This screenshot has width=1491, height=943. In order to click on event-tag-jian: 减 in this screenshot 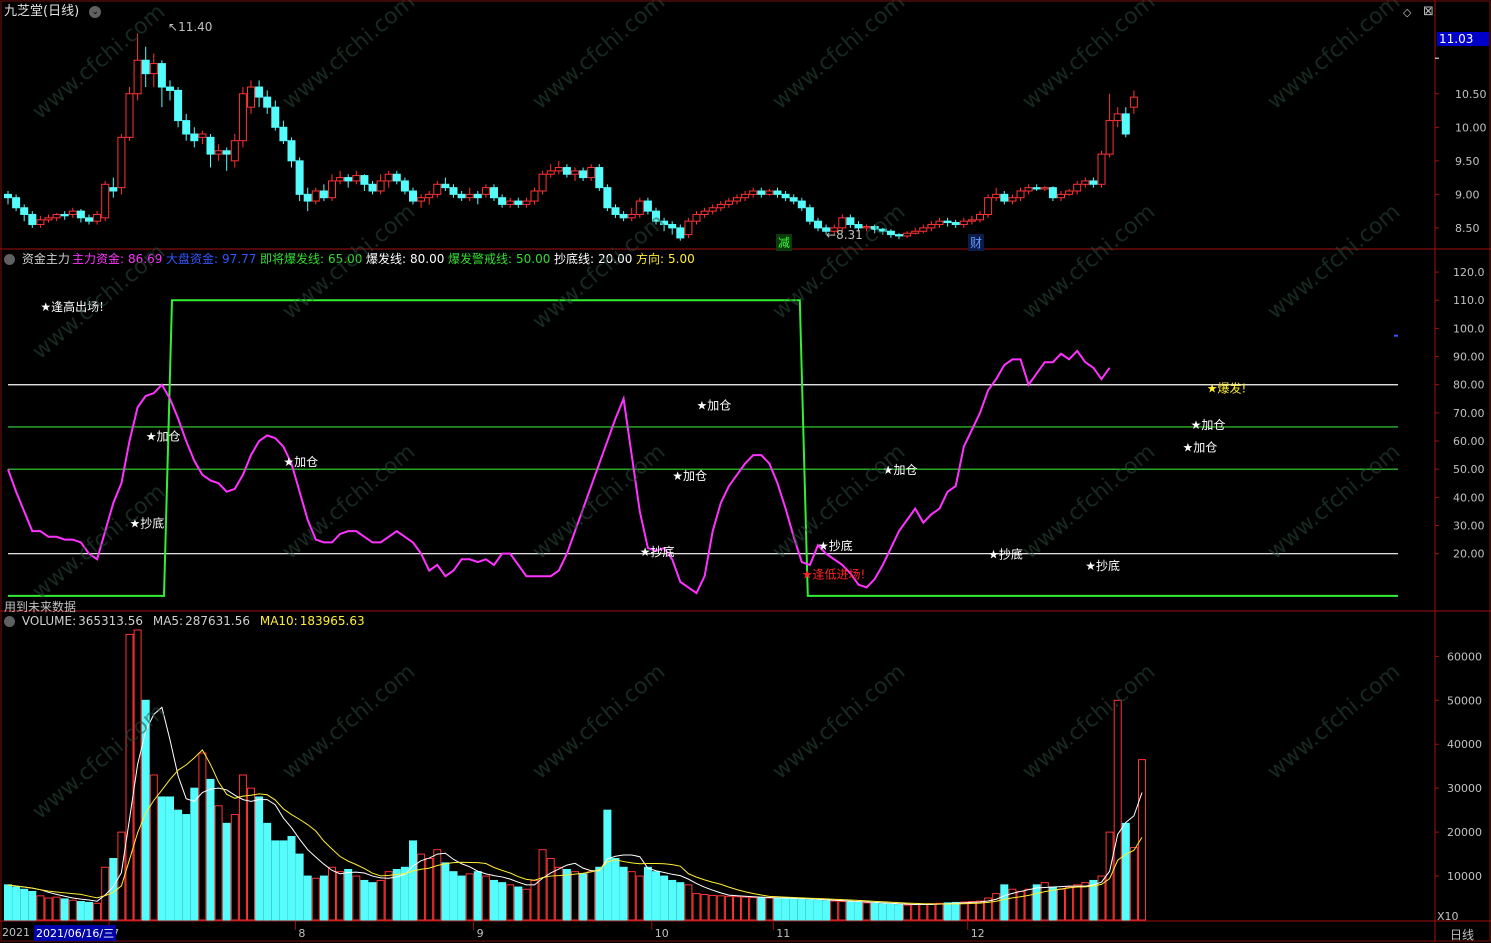, I will do `click(784, 242)`.